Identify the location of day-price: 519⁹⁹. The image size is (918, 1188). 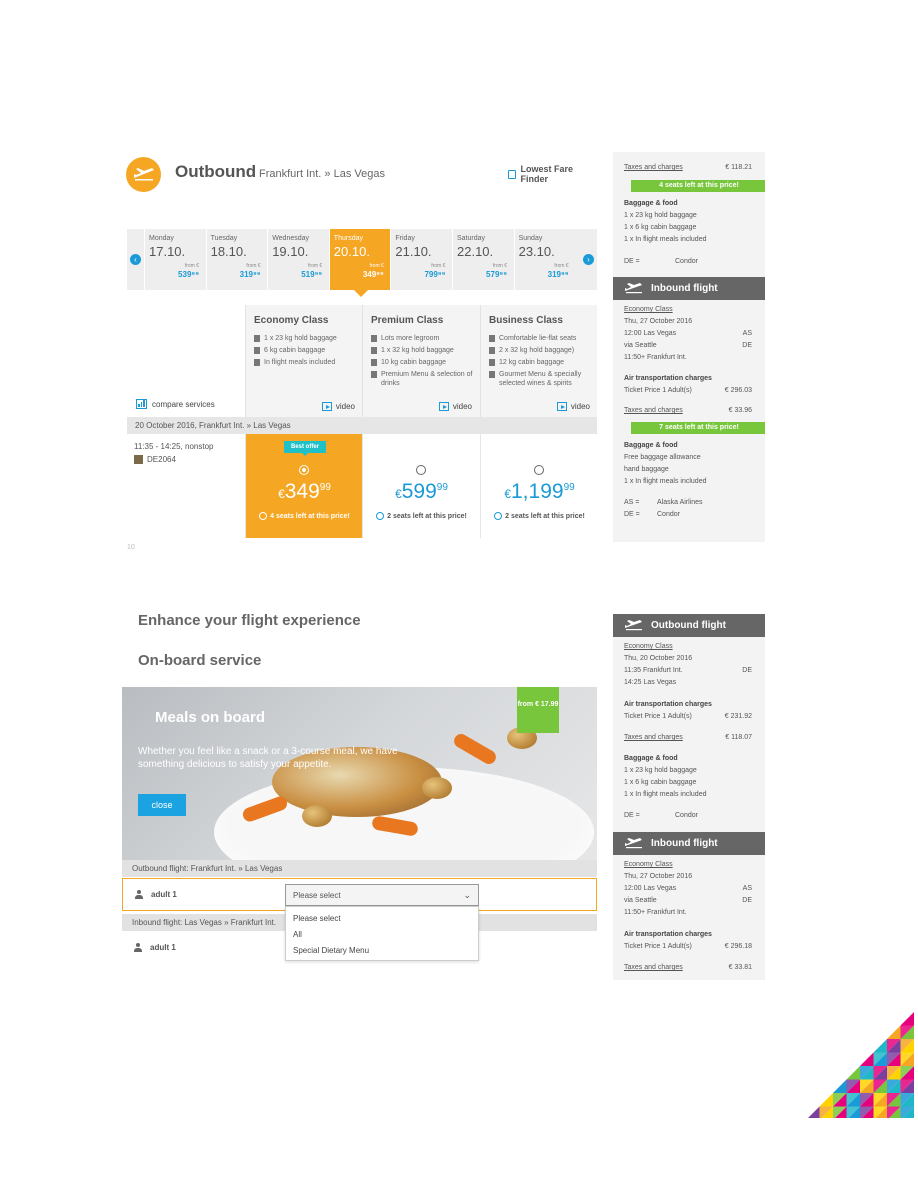
(312, 274).